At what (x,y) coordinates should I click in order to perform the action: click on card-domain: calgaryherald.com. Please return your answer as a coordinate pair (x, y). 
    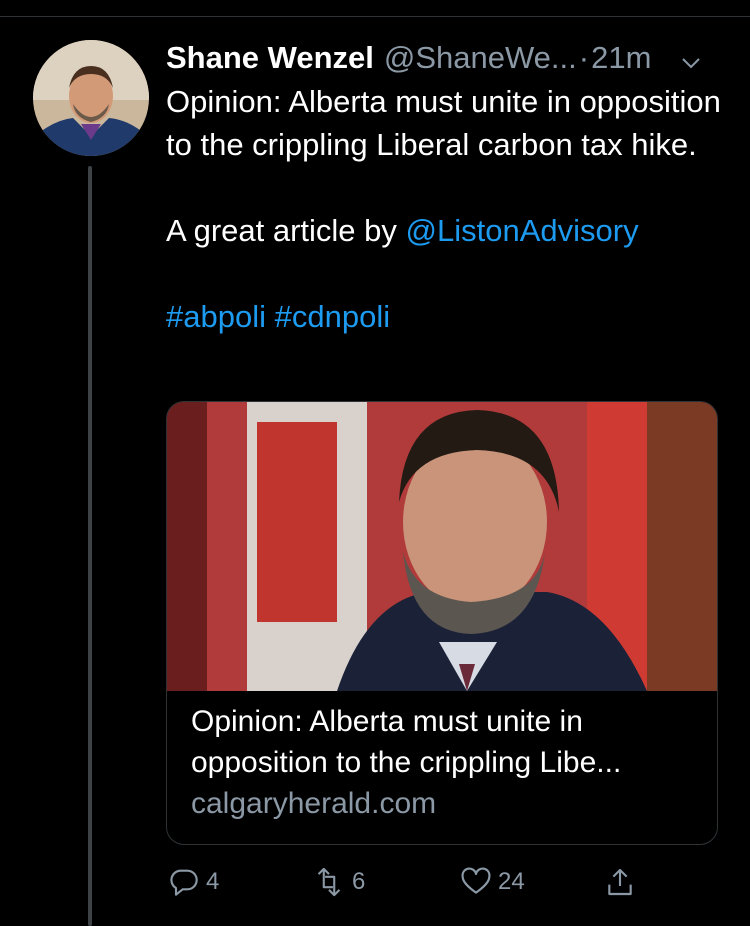
    Looking at the image, I should click on (442, 803).